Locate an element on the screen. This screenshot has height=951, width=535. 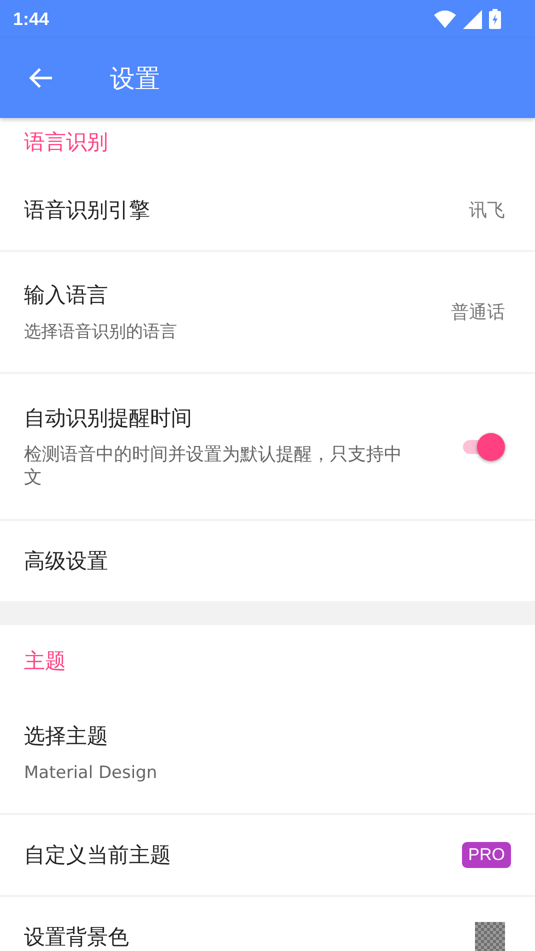
wifi-icon is located at coordinates (445, 19).